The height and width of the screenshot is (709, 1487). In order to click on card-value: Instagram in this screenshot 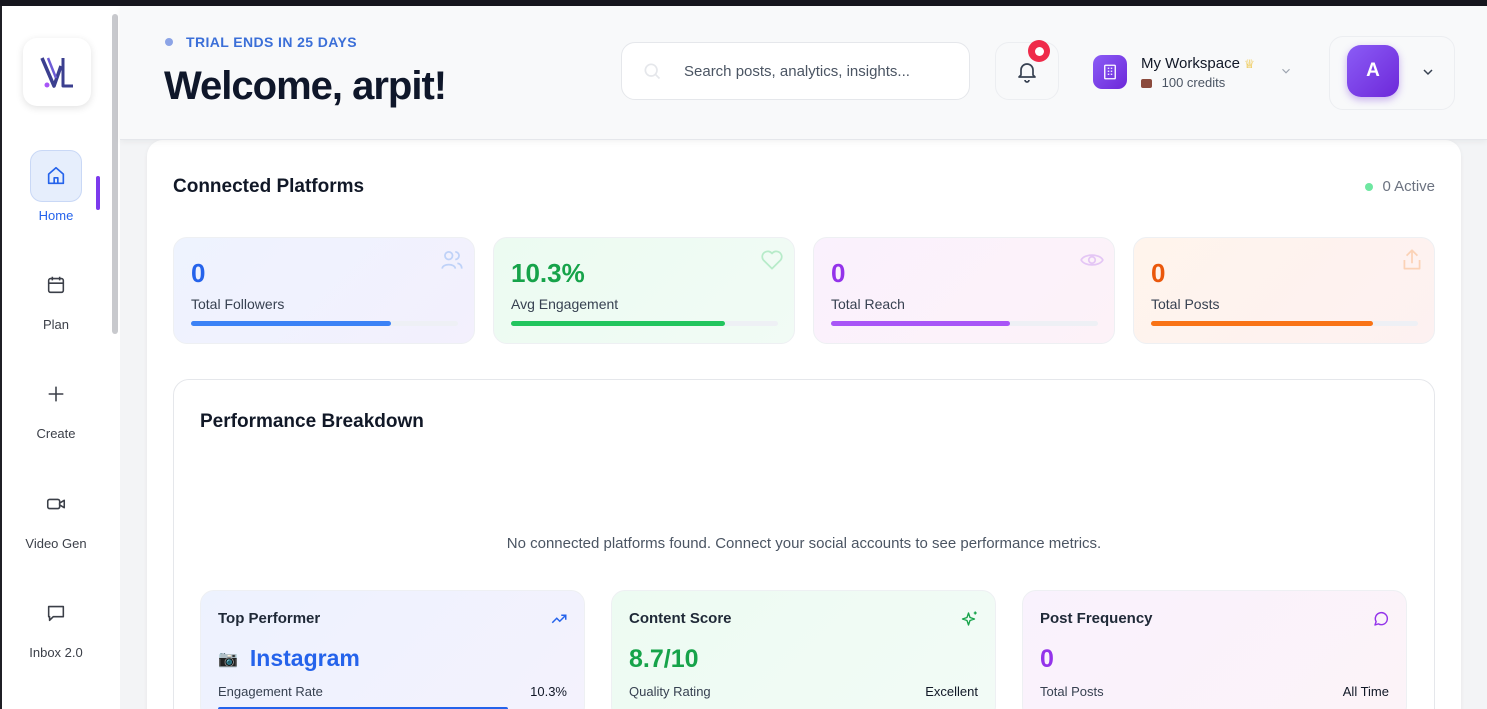, I will do `click(304, 658)`.